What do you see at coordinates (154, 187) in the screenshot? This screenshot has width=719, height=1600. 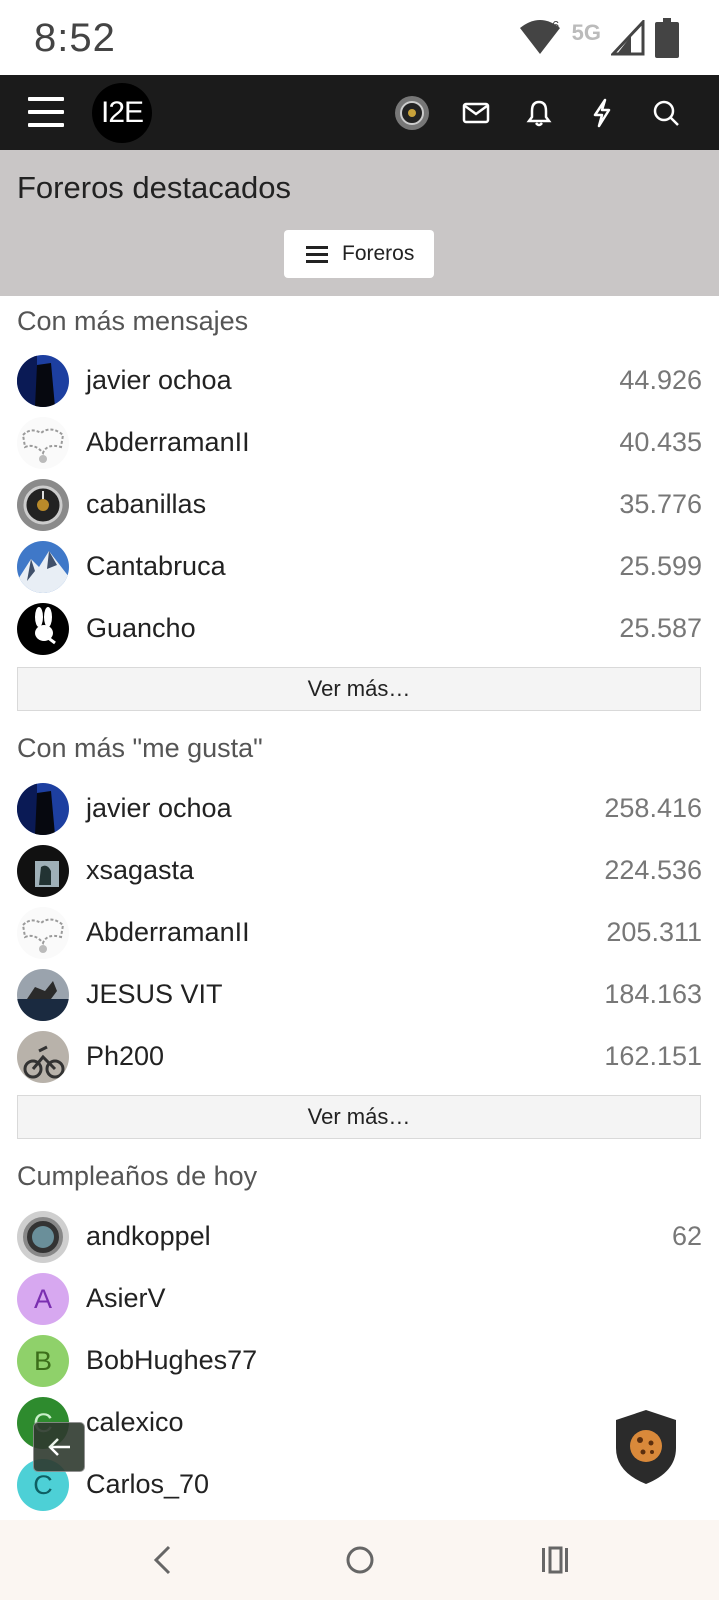 I see `page-title: Foreros destacados` at bounding box center [154, 187].